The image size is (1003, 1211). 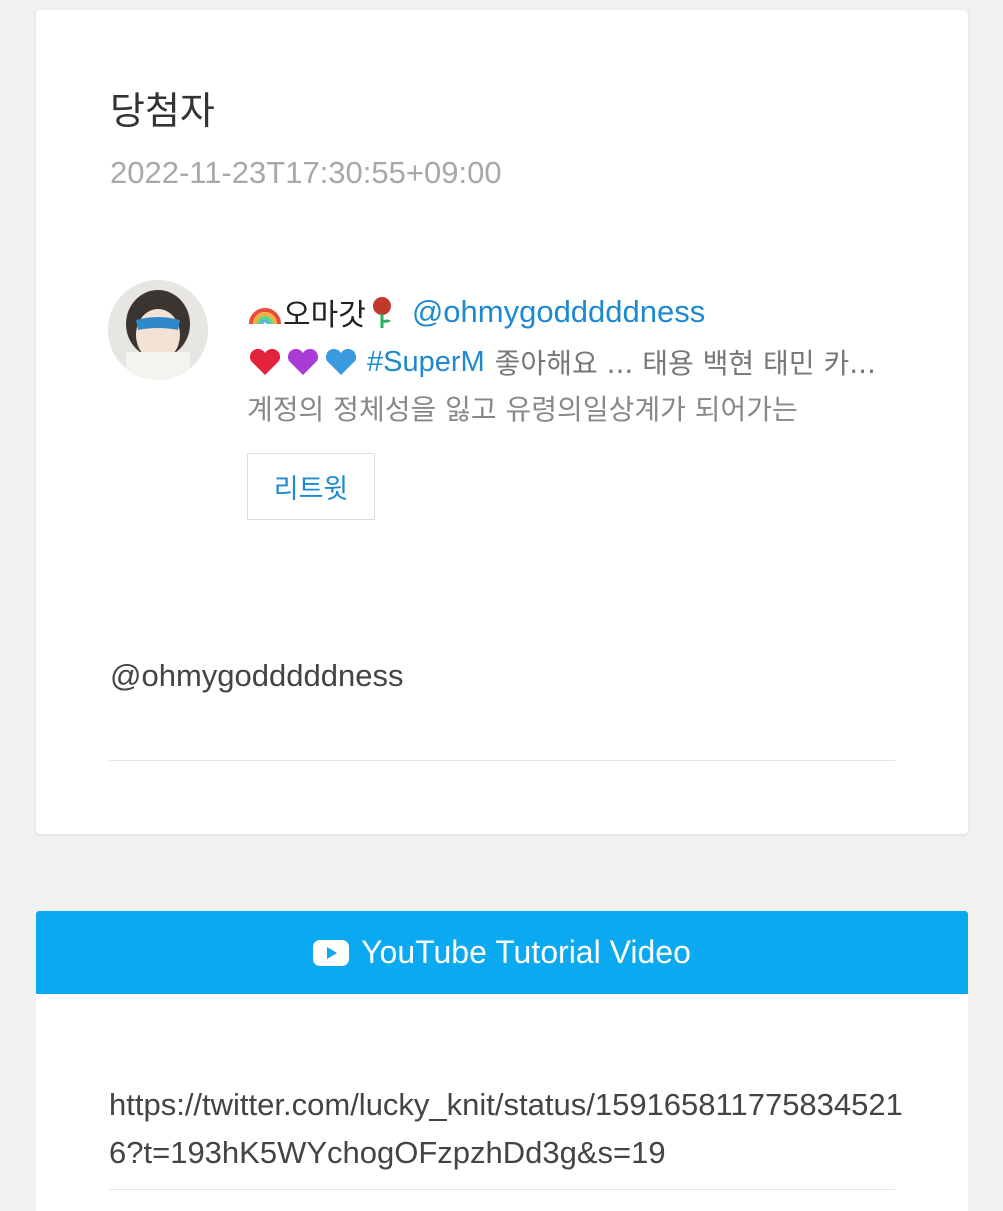 I want to click on rose-emoji-icon, so click(x=381, y=312).